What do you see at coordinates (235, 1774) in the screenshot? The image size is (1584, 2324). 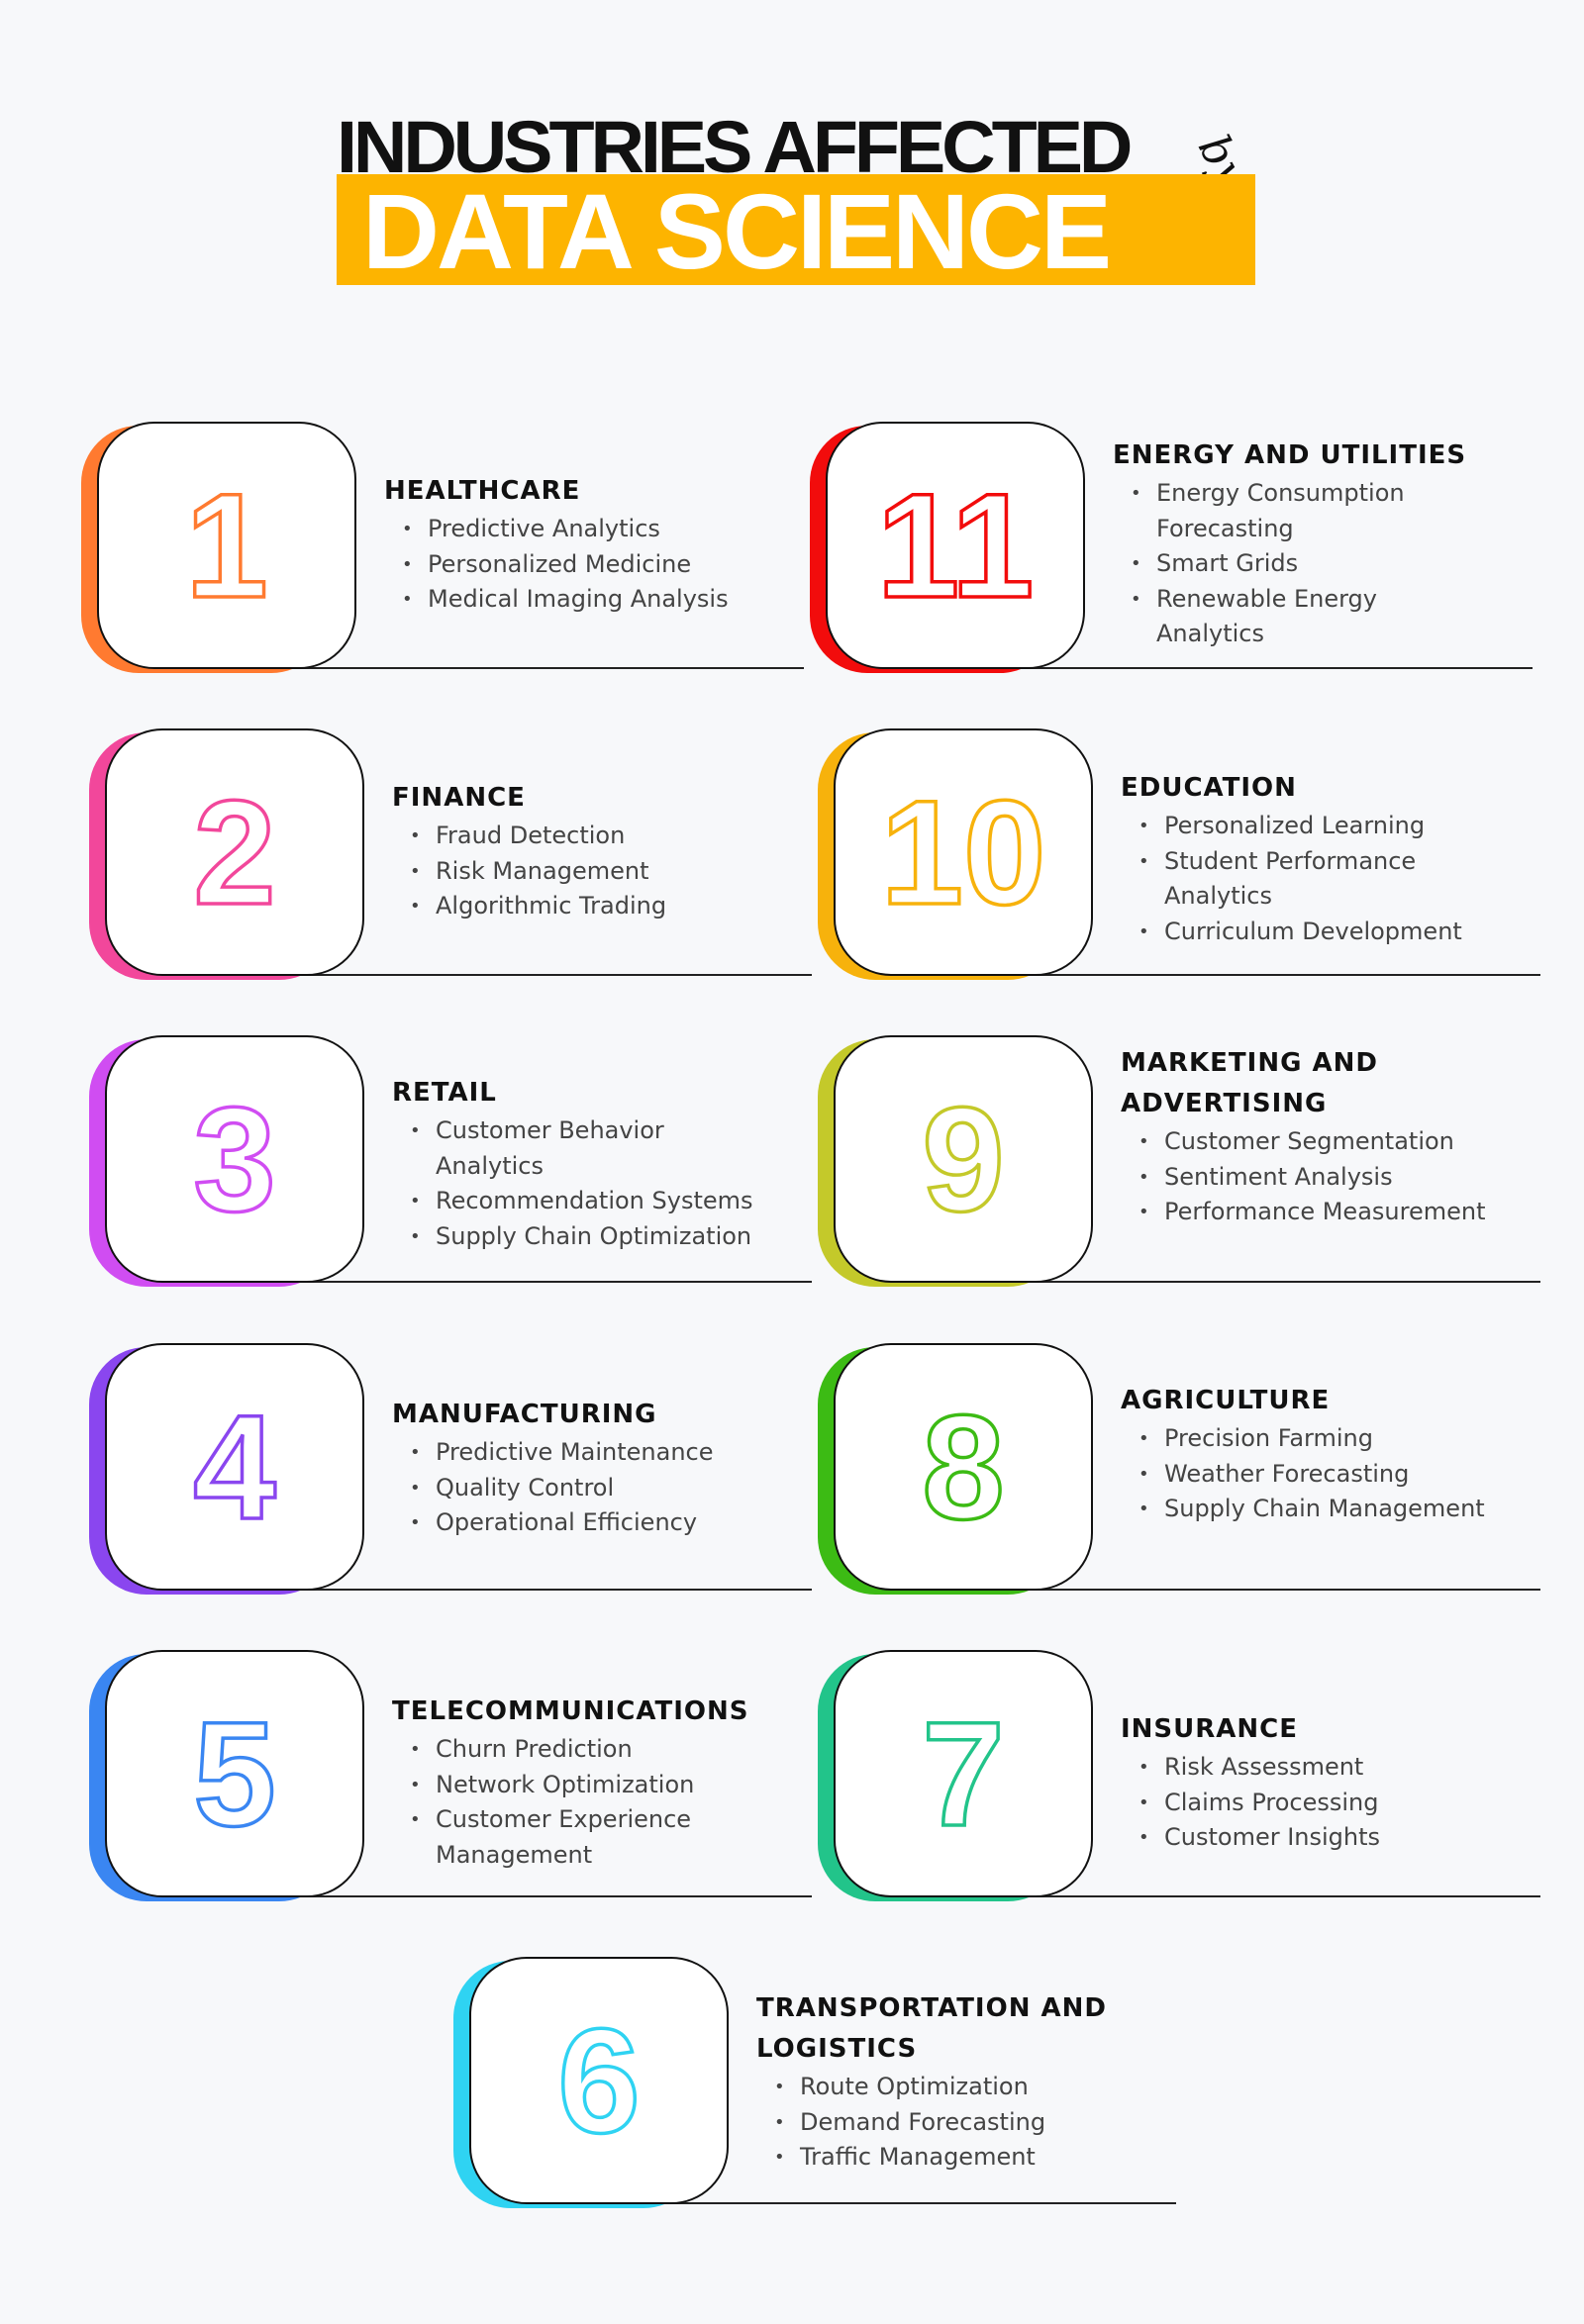 I see `industry-number: 5` at bounding box center [235, 1774].